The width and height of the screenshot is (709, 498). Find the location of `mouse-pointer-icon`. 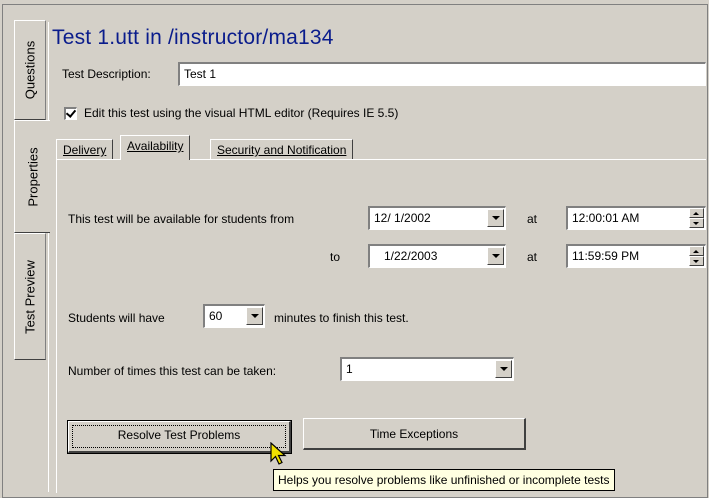

mouse-pointer-icon is located at coordinates (278, 453).